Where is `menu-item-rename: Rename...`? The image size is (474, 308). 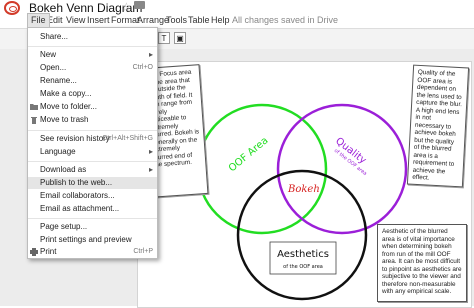
menu-item-rename: Rename... is located at coordinates (92, 81).